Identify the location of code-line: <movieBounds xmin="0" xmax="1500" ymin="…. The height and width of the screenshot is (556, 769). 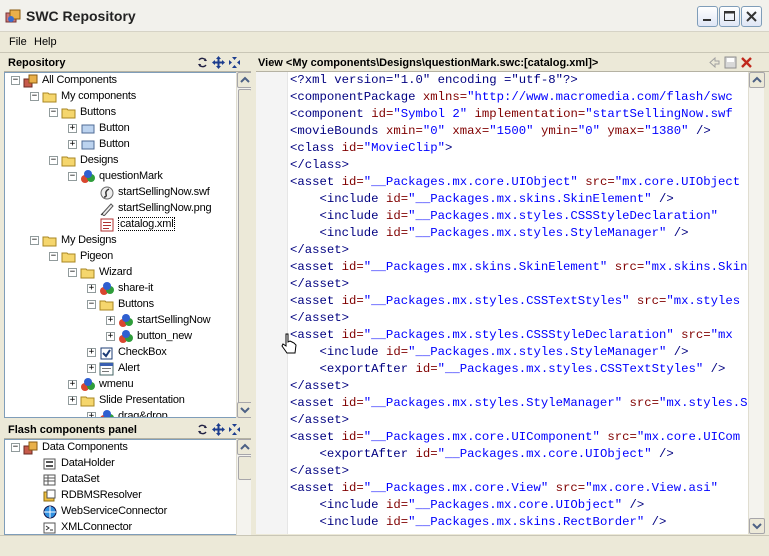
(500, 131).